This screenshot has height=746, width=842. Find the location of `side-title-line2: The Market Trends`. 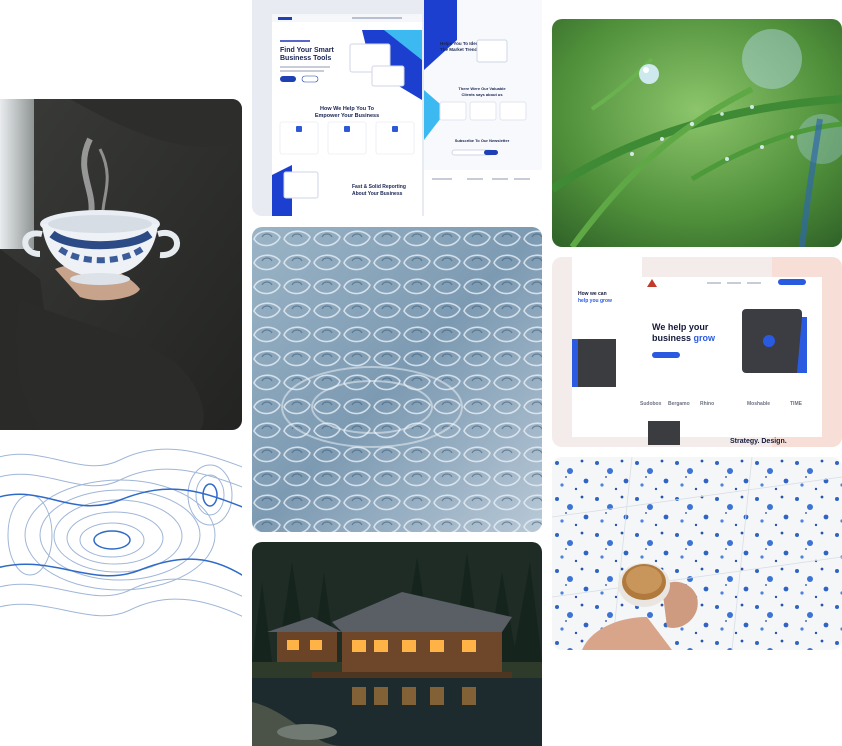

side-title-line2: The Market Trends is located at coordinates (460, 49).